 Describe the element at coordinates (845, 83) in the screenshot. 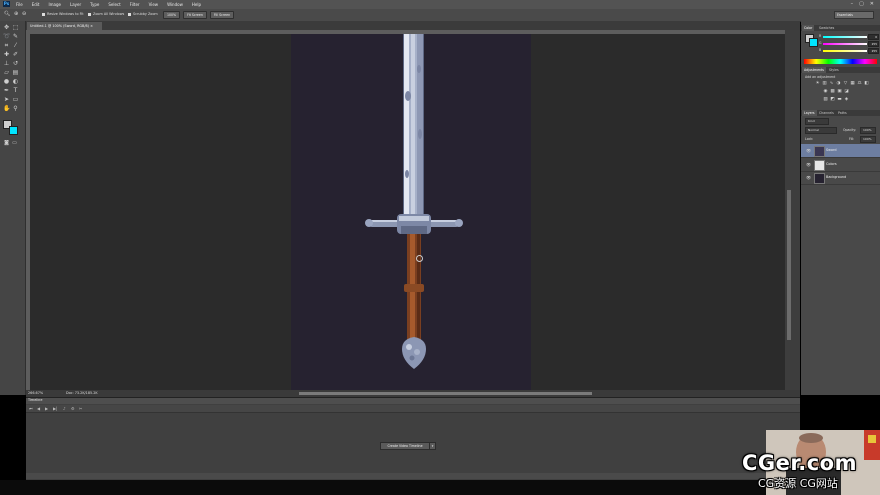

I see `vibrance-icon: ▽` at that location.